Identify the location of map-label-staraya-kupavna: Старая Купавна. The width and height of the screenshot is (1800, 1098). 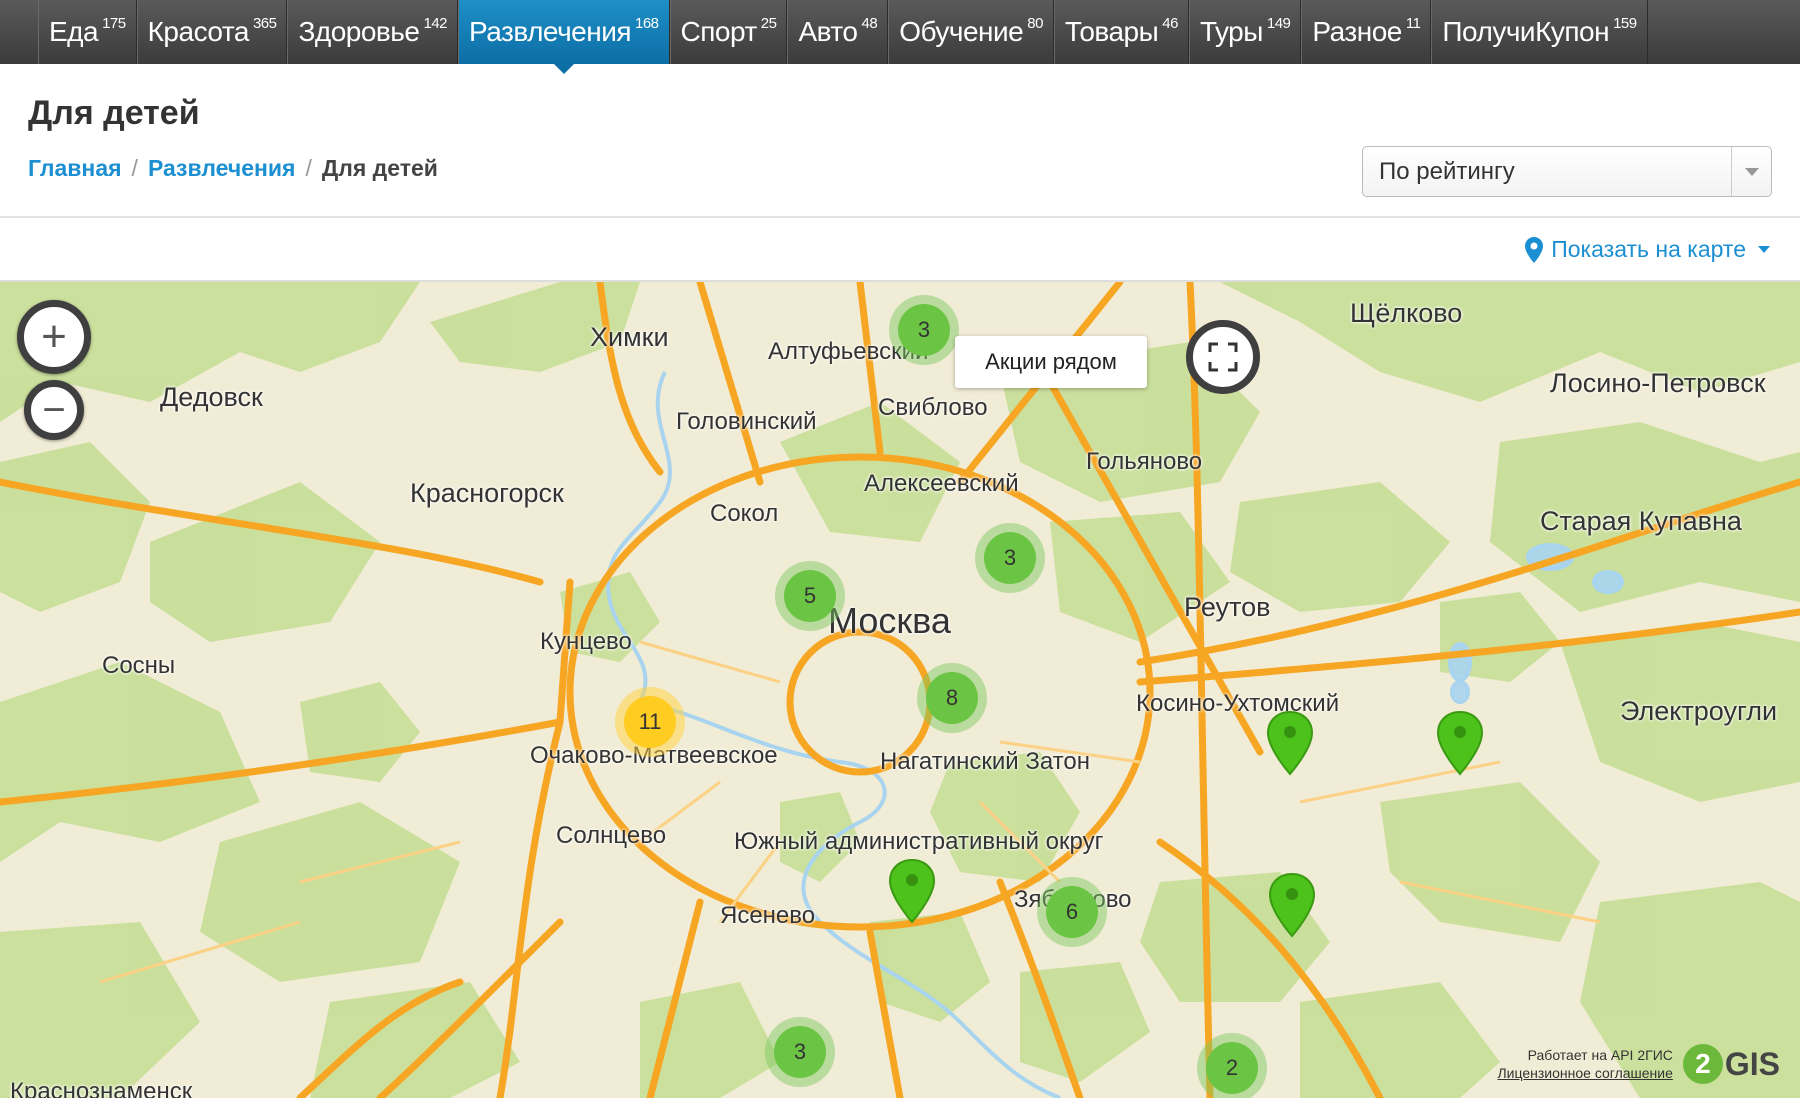
(1641, 521).